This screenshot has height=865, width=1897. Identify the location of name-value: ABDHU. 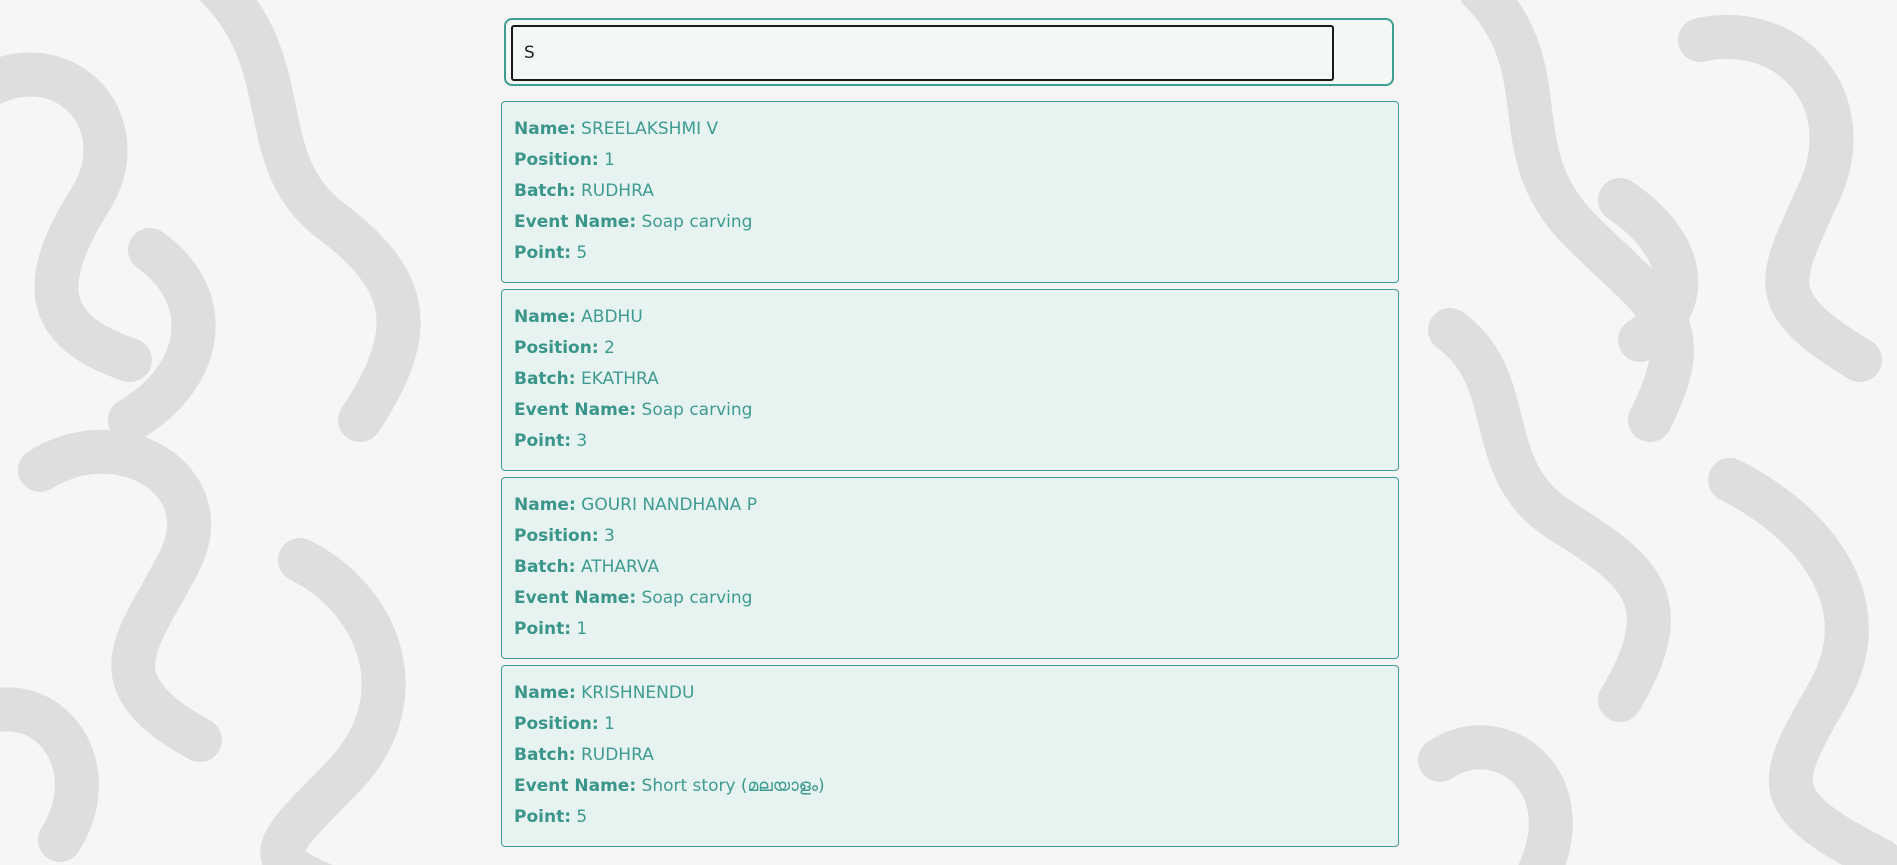
(612, 317).